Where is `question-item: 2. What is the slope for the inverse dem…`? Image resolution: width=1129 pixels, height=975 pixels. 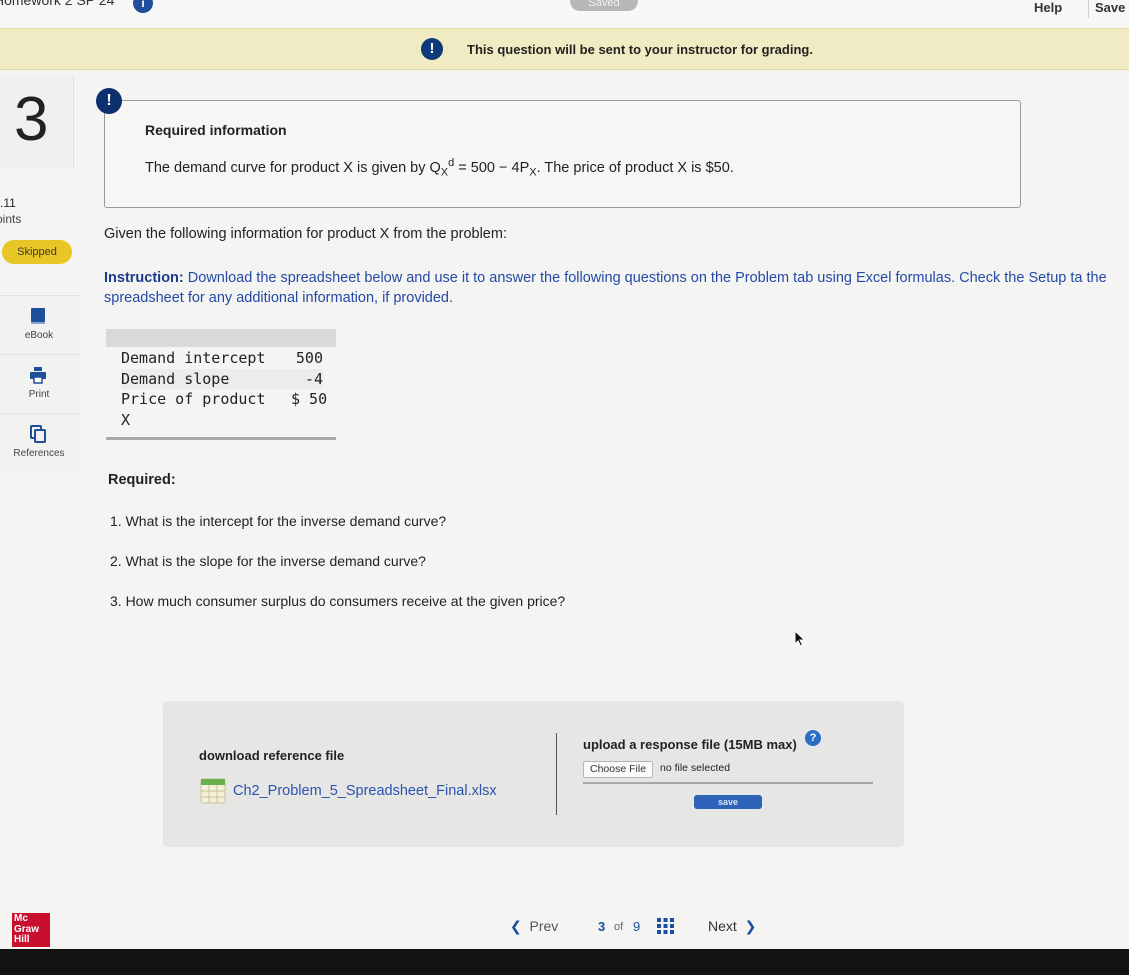 question-item: 2. What is the slope for the inverse dem… is located at coordinates (268, 561).